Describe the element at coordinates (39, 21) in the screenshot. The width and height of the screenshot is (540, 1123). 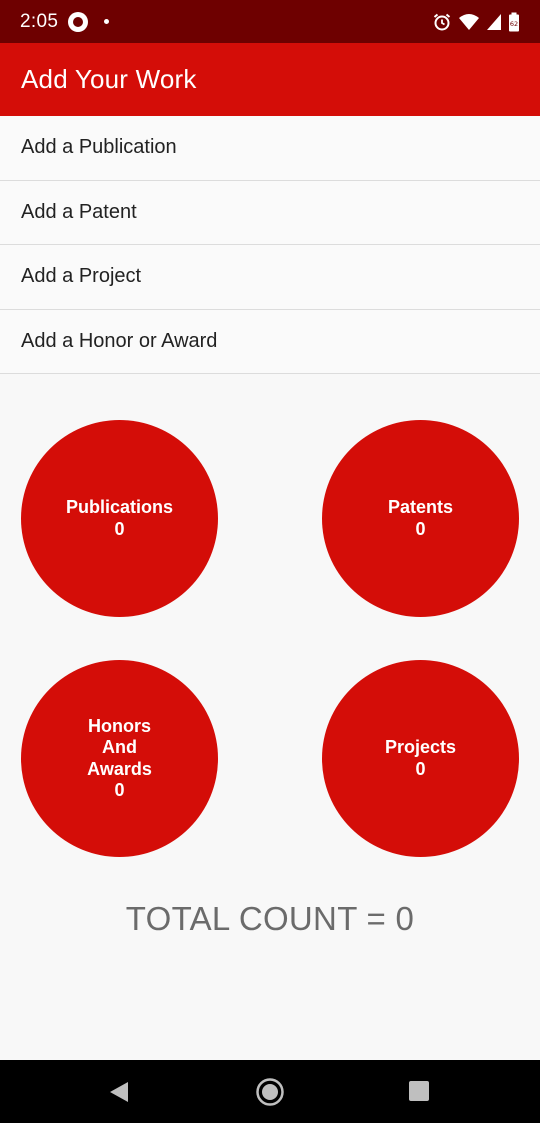
I see `status-time: 2:05` at that location.